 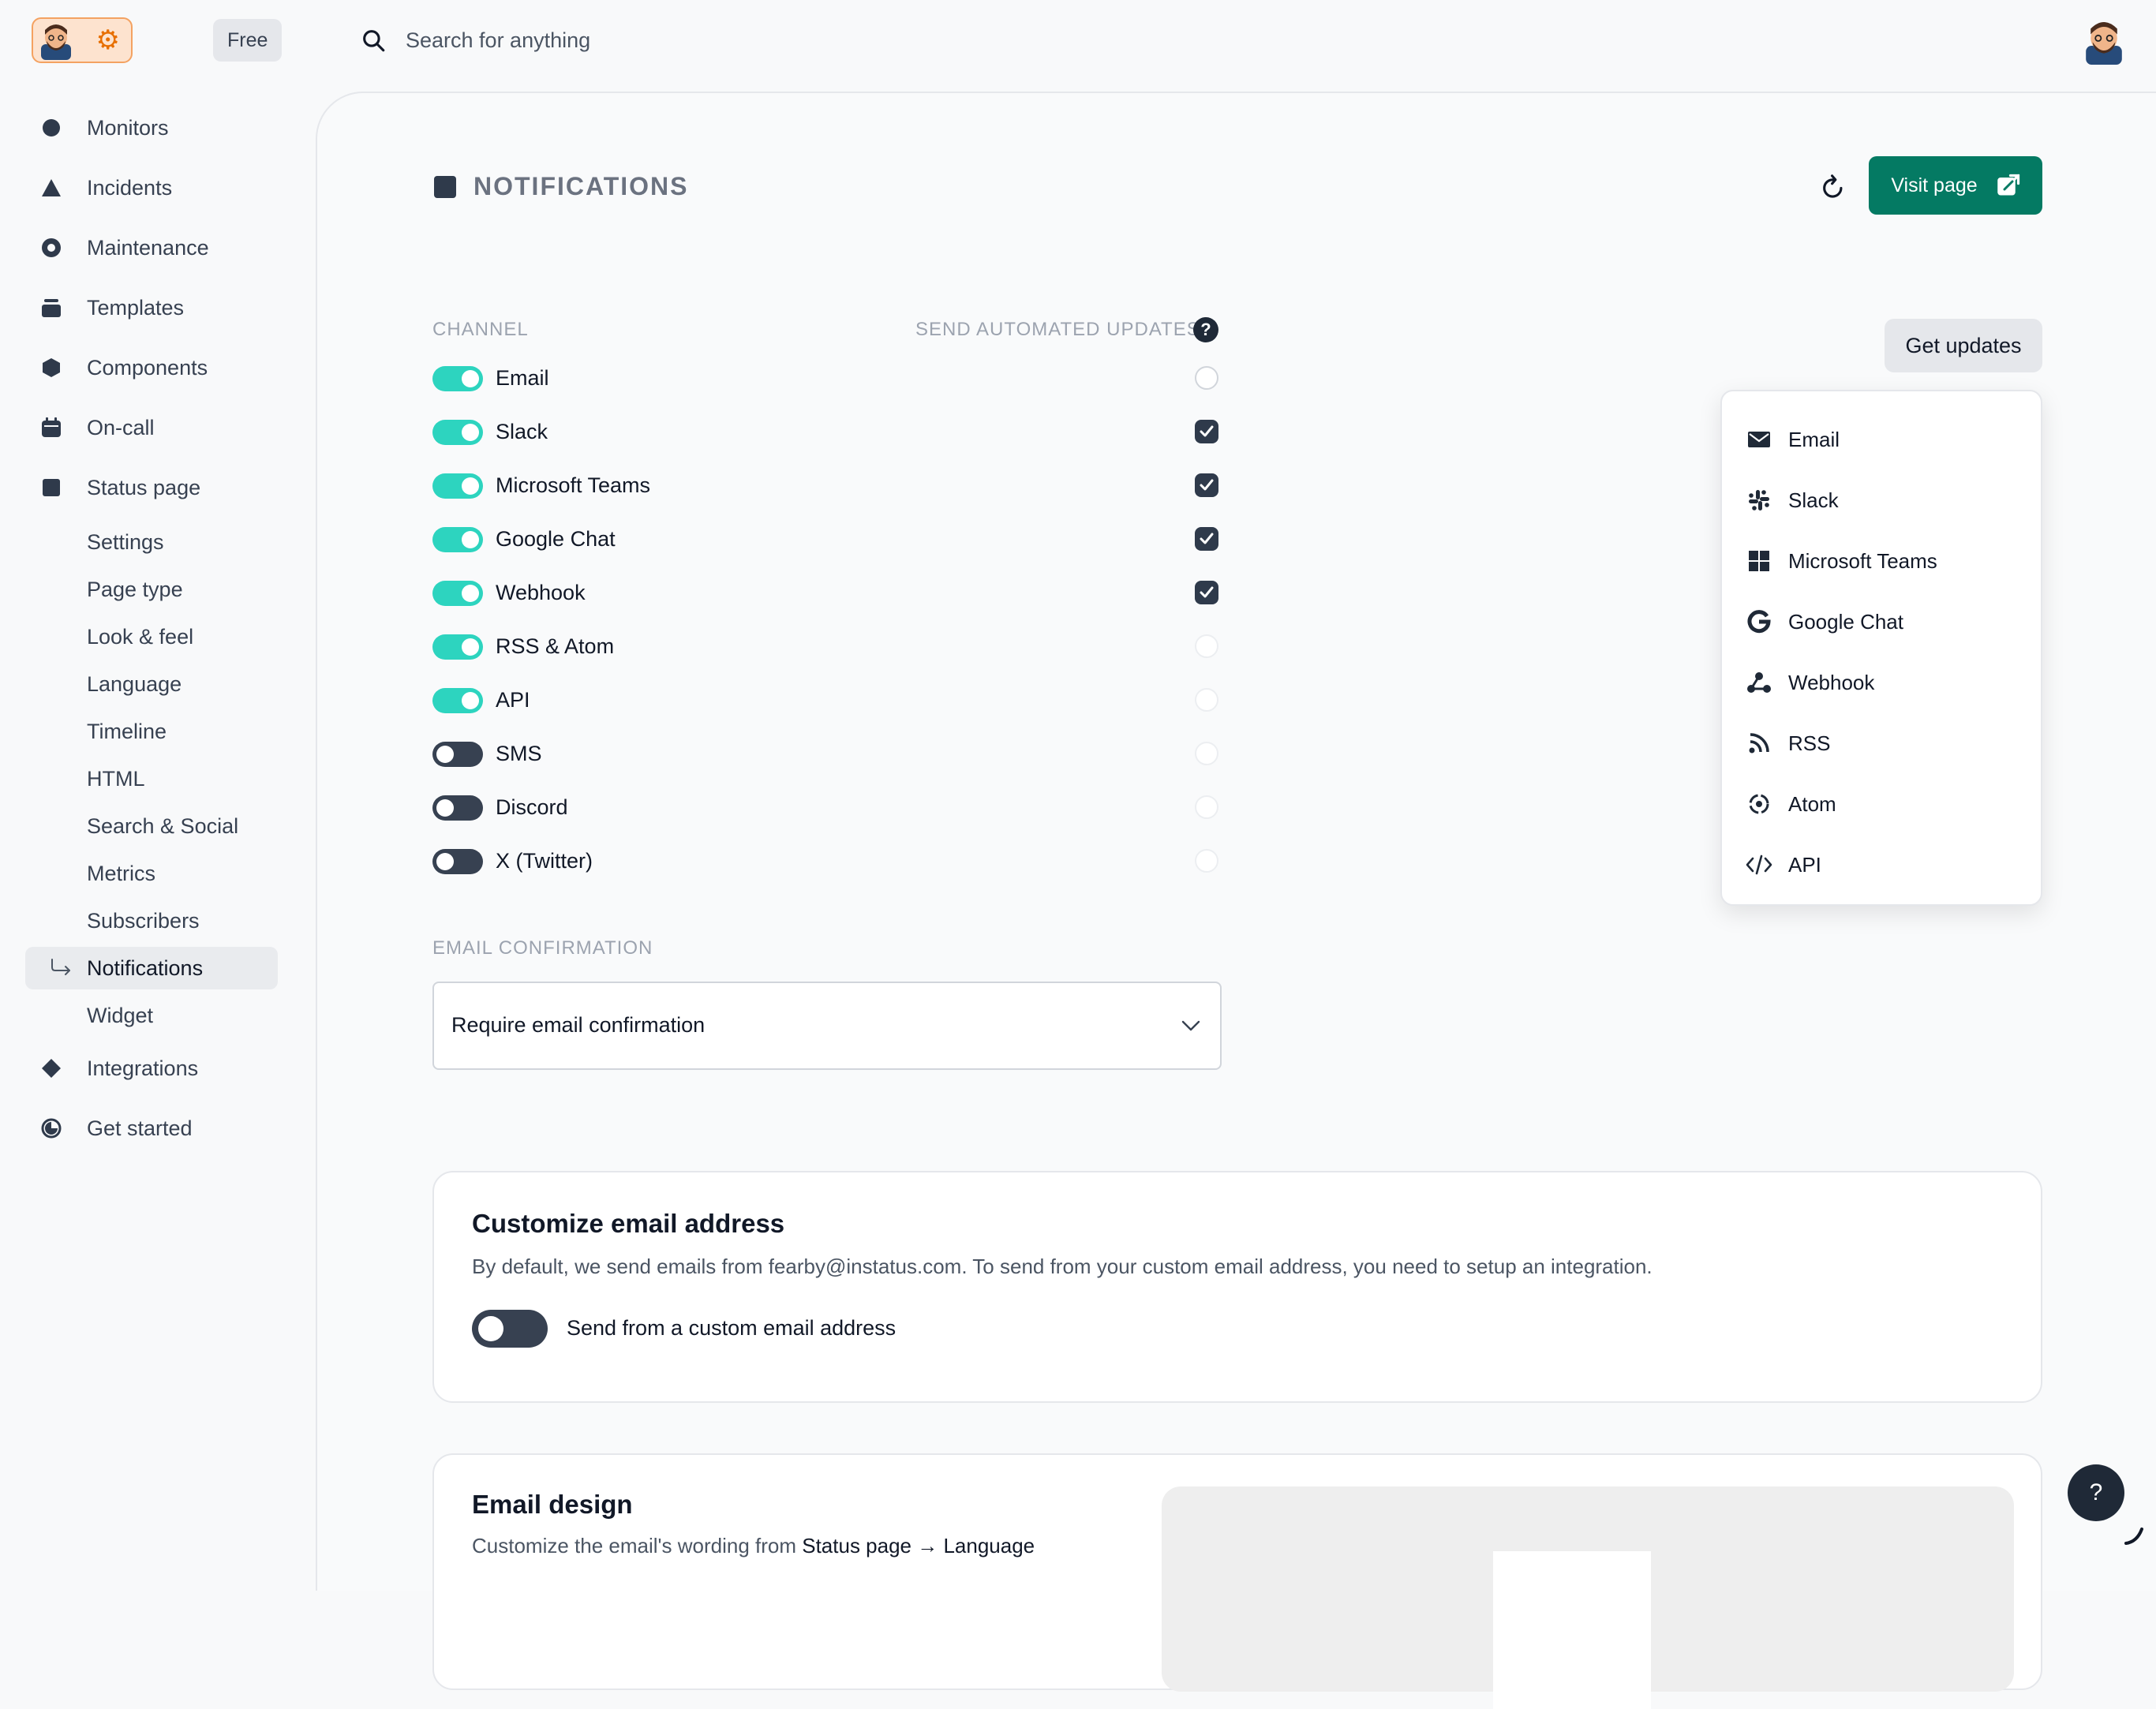 What do you see at coordinates (637, 1546) in the screenshot?
I see `description-prefix: Customize the email's wording from` at bounding box center [637, 1546].